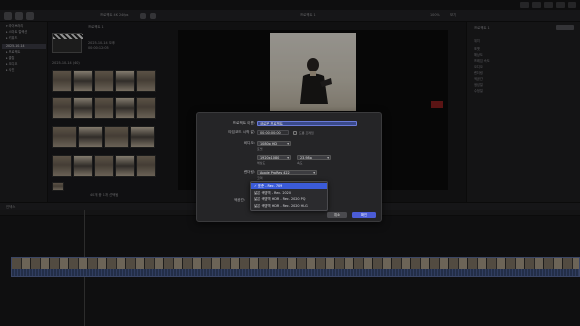  Describe the element at coordinates (273, 132) in the screenshot. I see `start-timecode-input: 00:00:00:00` at that location.